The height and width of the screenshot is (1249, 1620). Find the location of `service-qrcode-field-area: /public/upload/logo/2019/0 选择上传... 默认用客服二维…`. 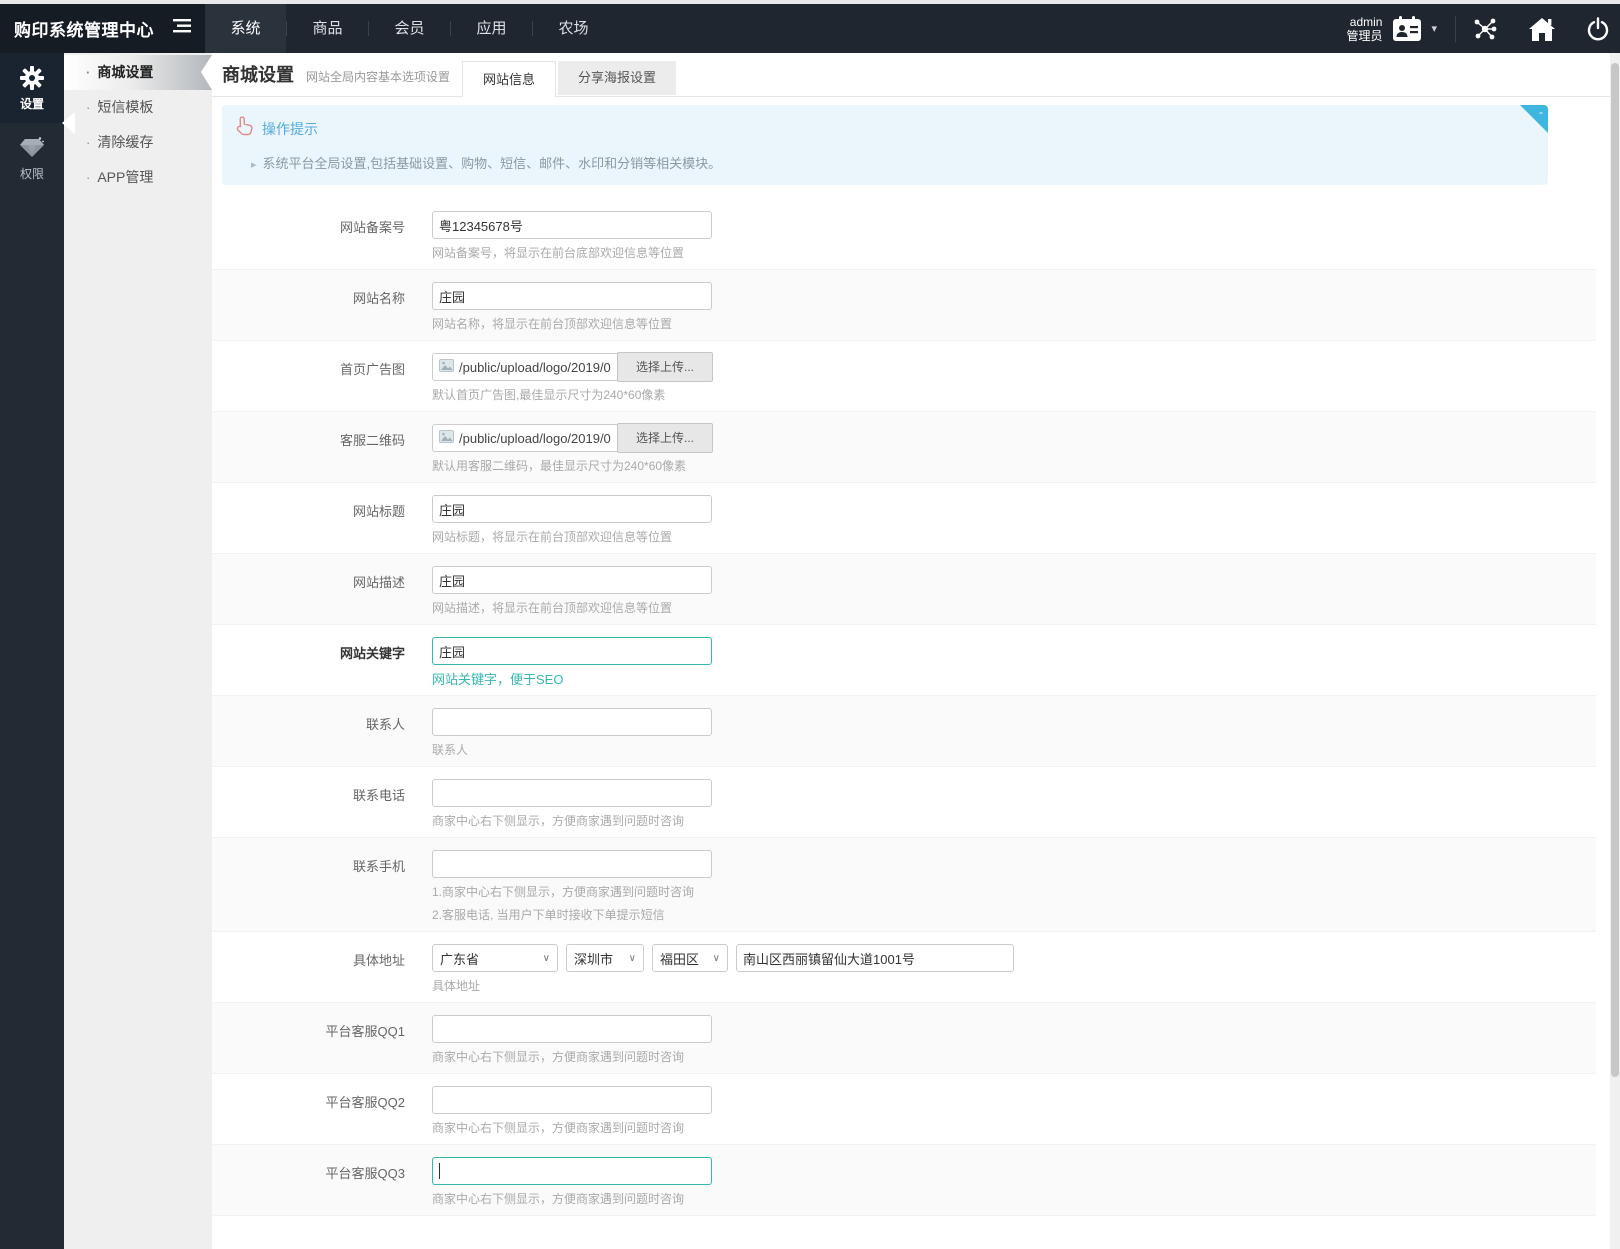

service-qrcode-field-area: /public/upload/logo/2019/0 选择上传... 默认用客服二维… is located at coordinates (572, 449).